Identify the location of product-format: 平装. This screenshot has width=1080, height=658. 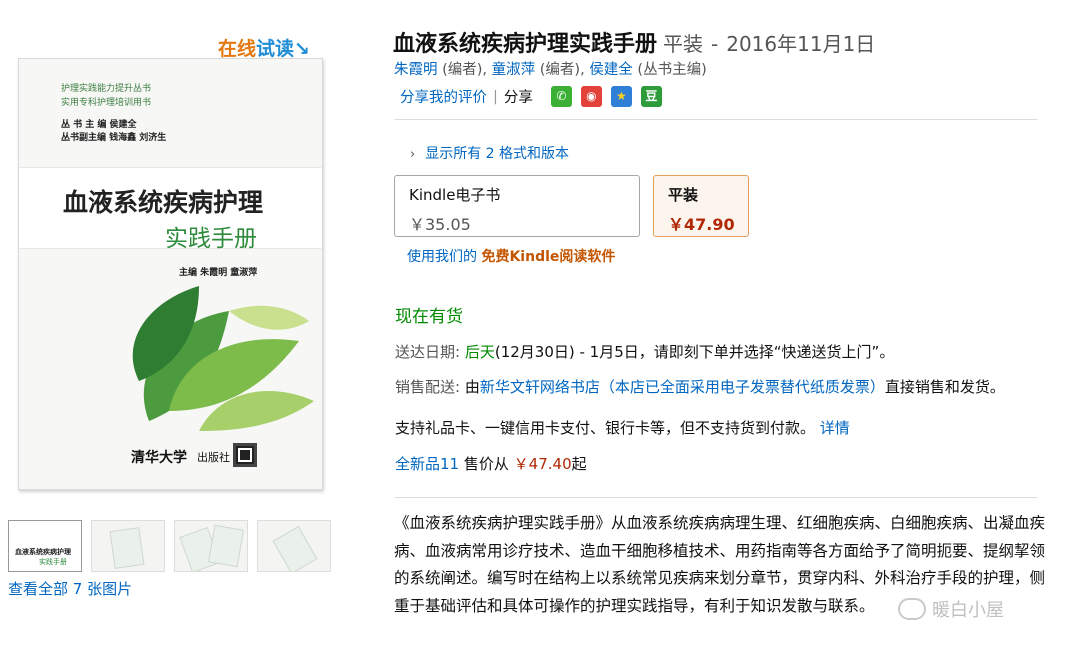
(683, 44).